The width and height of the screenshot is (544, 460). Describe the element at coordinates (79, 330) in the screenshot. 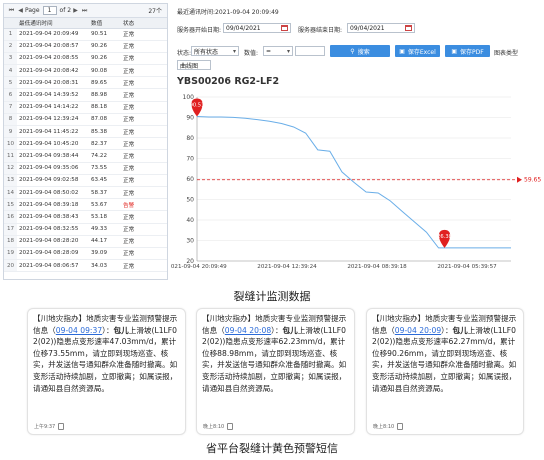

I see `sms-time-link: 09-04 09:37` at that location.